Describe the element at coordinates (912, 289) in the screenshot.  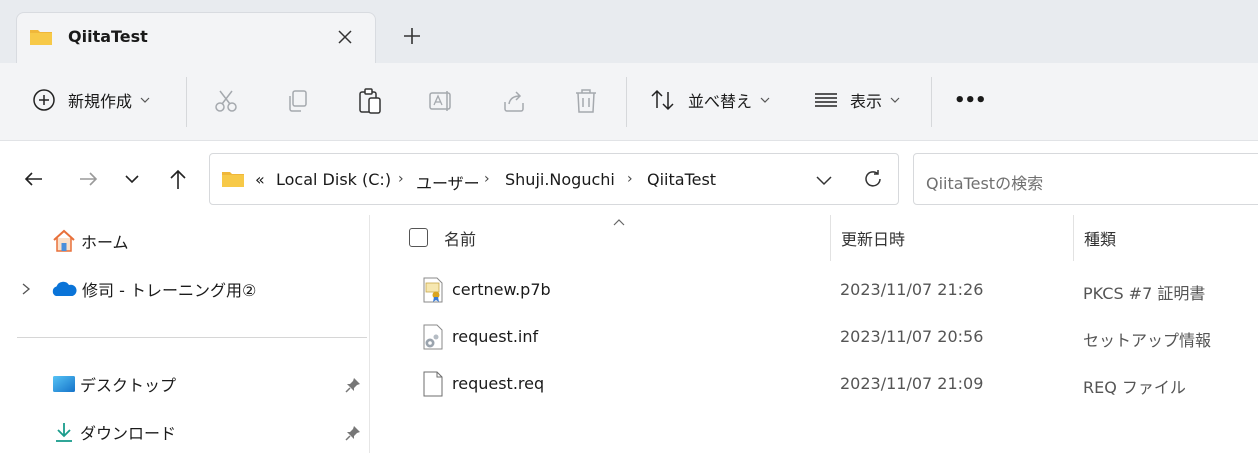
I see `file-modified: 2023/11/07 21:26` at that location.